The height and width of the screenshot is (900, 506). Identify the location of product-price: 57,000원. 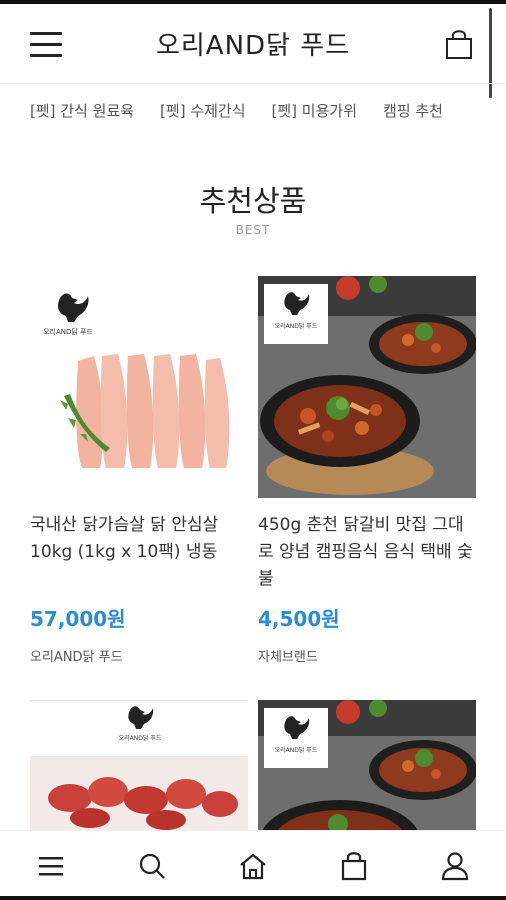
(78, 619).